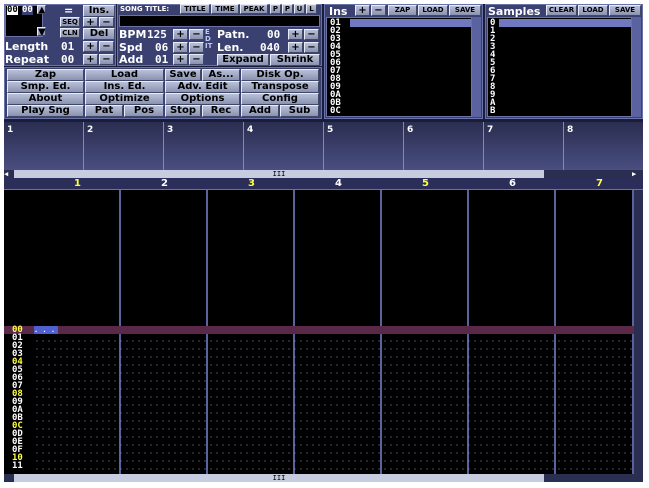 The width and height of the screenshot is (649, 488). What do you see at coordinates (254, 9) in the screenshot?
I see `peak-column: PEAK` at bounding box center [254, 9].